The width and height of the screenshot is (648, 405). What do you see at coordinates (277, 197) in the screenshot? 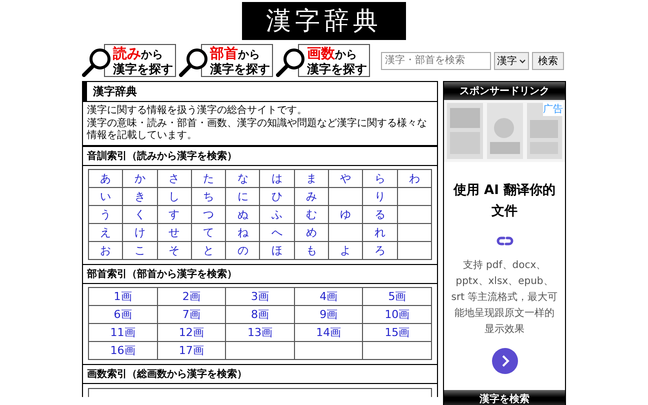
I see `index-link: ひ` at bounding box center [277, 197].